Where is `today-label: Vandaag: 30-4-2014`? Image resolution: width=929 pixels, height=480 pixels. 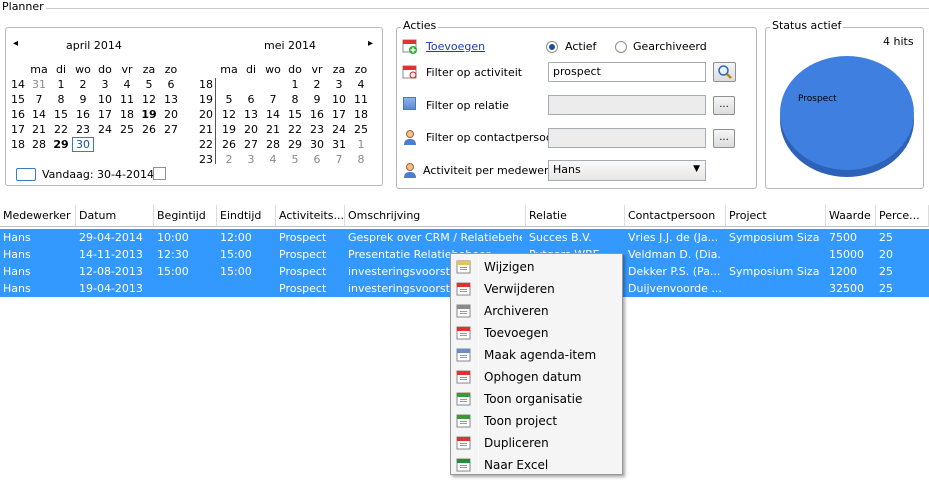
today-label: Vandaag: 30-4-2014 is located at coordinates (98, 174).